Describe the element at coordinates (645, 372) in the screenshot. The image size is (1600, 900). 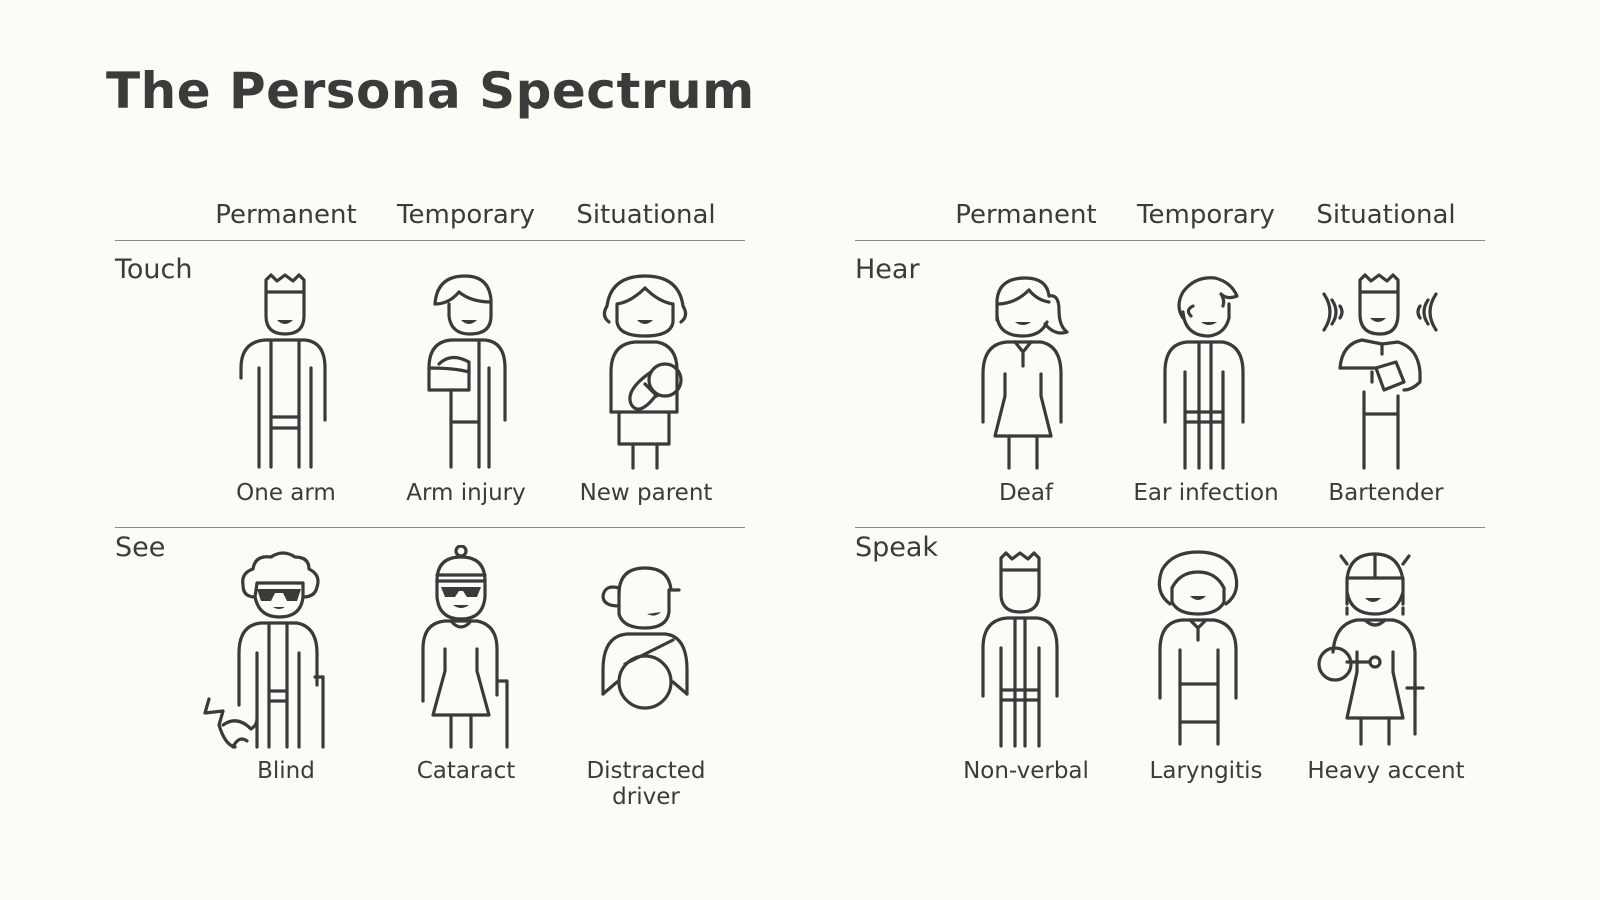
I see `new-parent-icon` at that location.